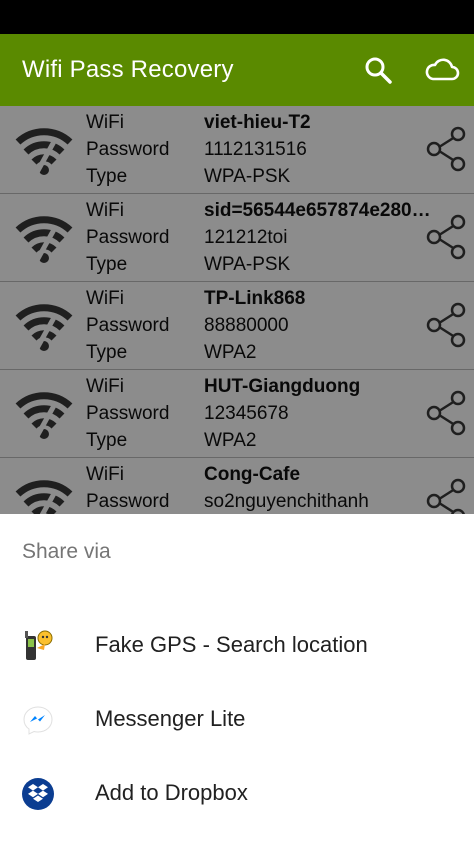 The image size is (474, 842). What do you see at coordinates (170, 718) in the screenshot?
I see `share-target-label: Messenger Lite` at bounding box center [170, 718].